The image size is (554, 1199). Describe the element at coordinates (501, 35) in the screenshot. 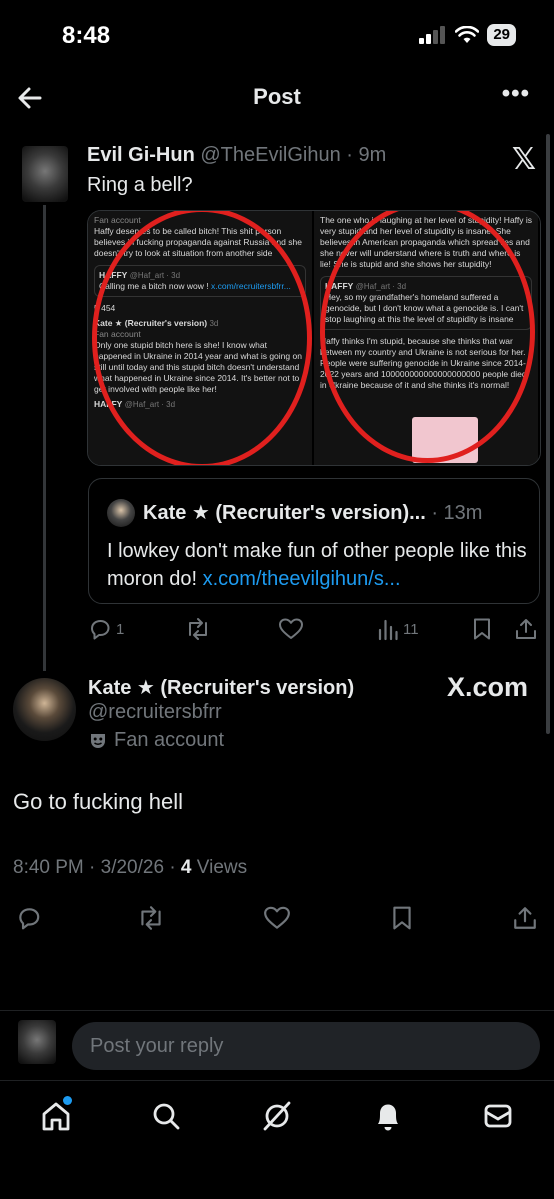

I see `battery-indicator: 29` at that location.